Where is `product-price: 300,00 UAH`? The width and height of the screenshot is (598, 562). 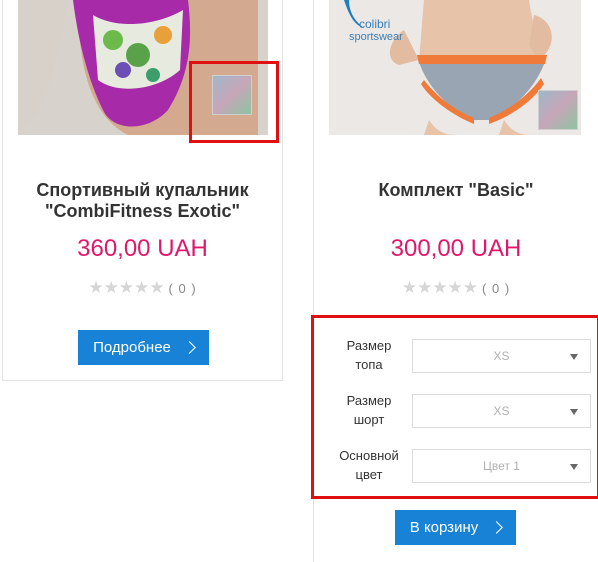
product-price: 300,00 UAH is located at coordinates (456, 248).